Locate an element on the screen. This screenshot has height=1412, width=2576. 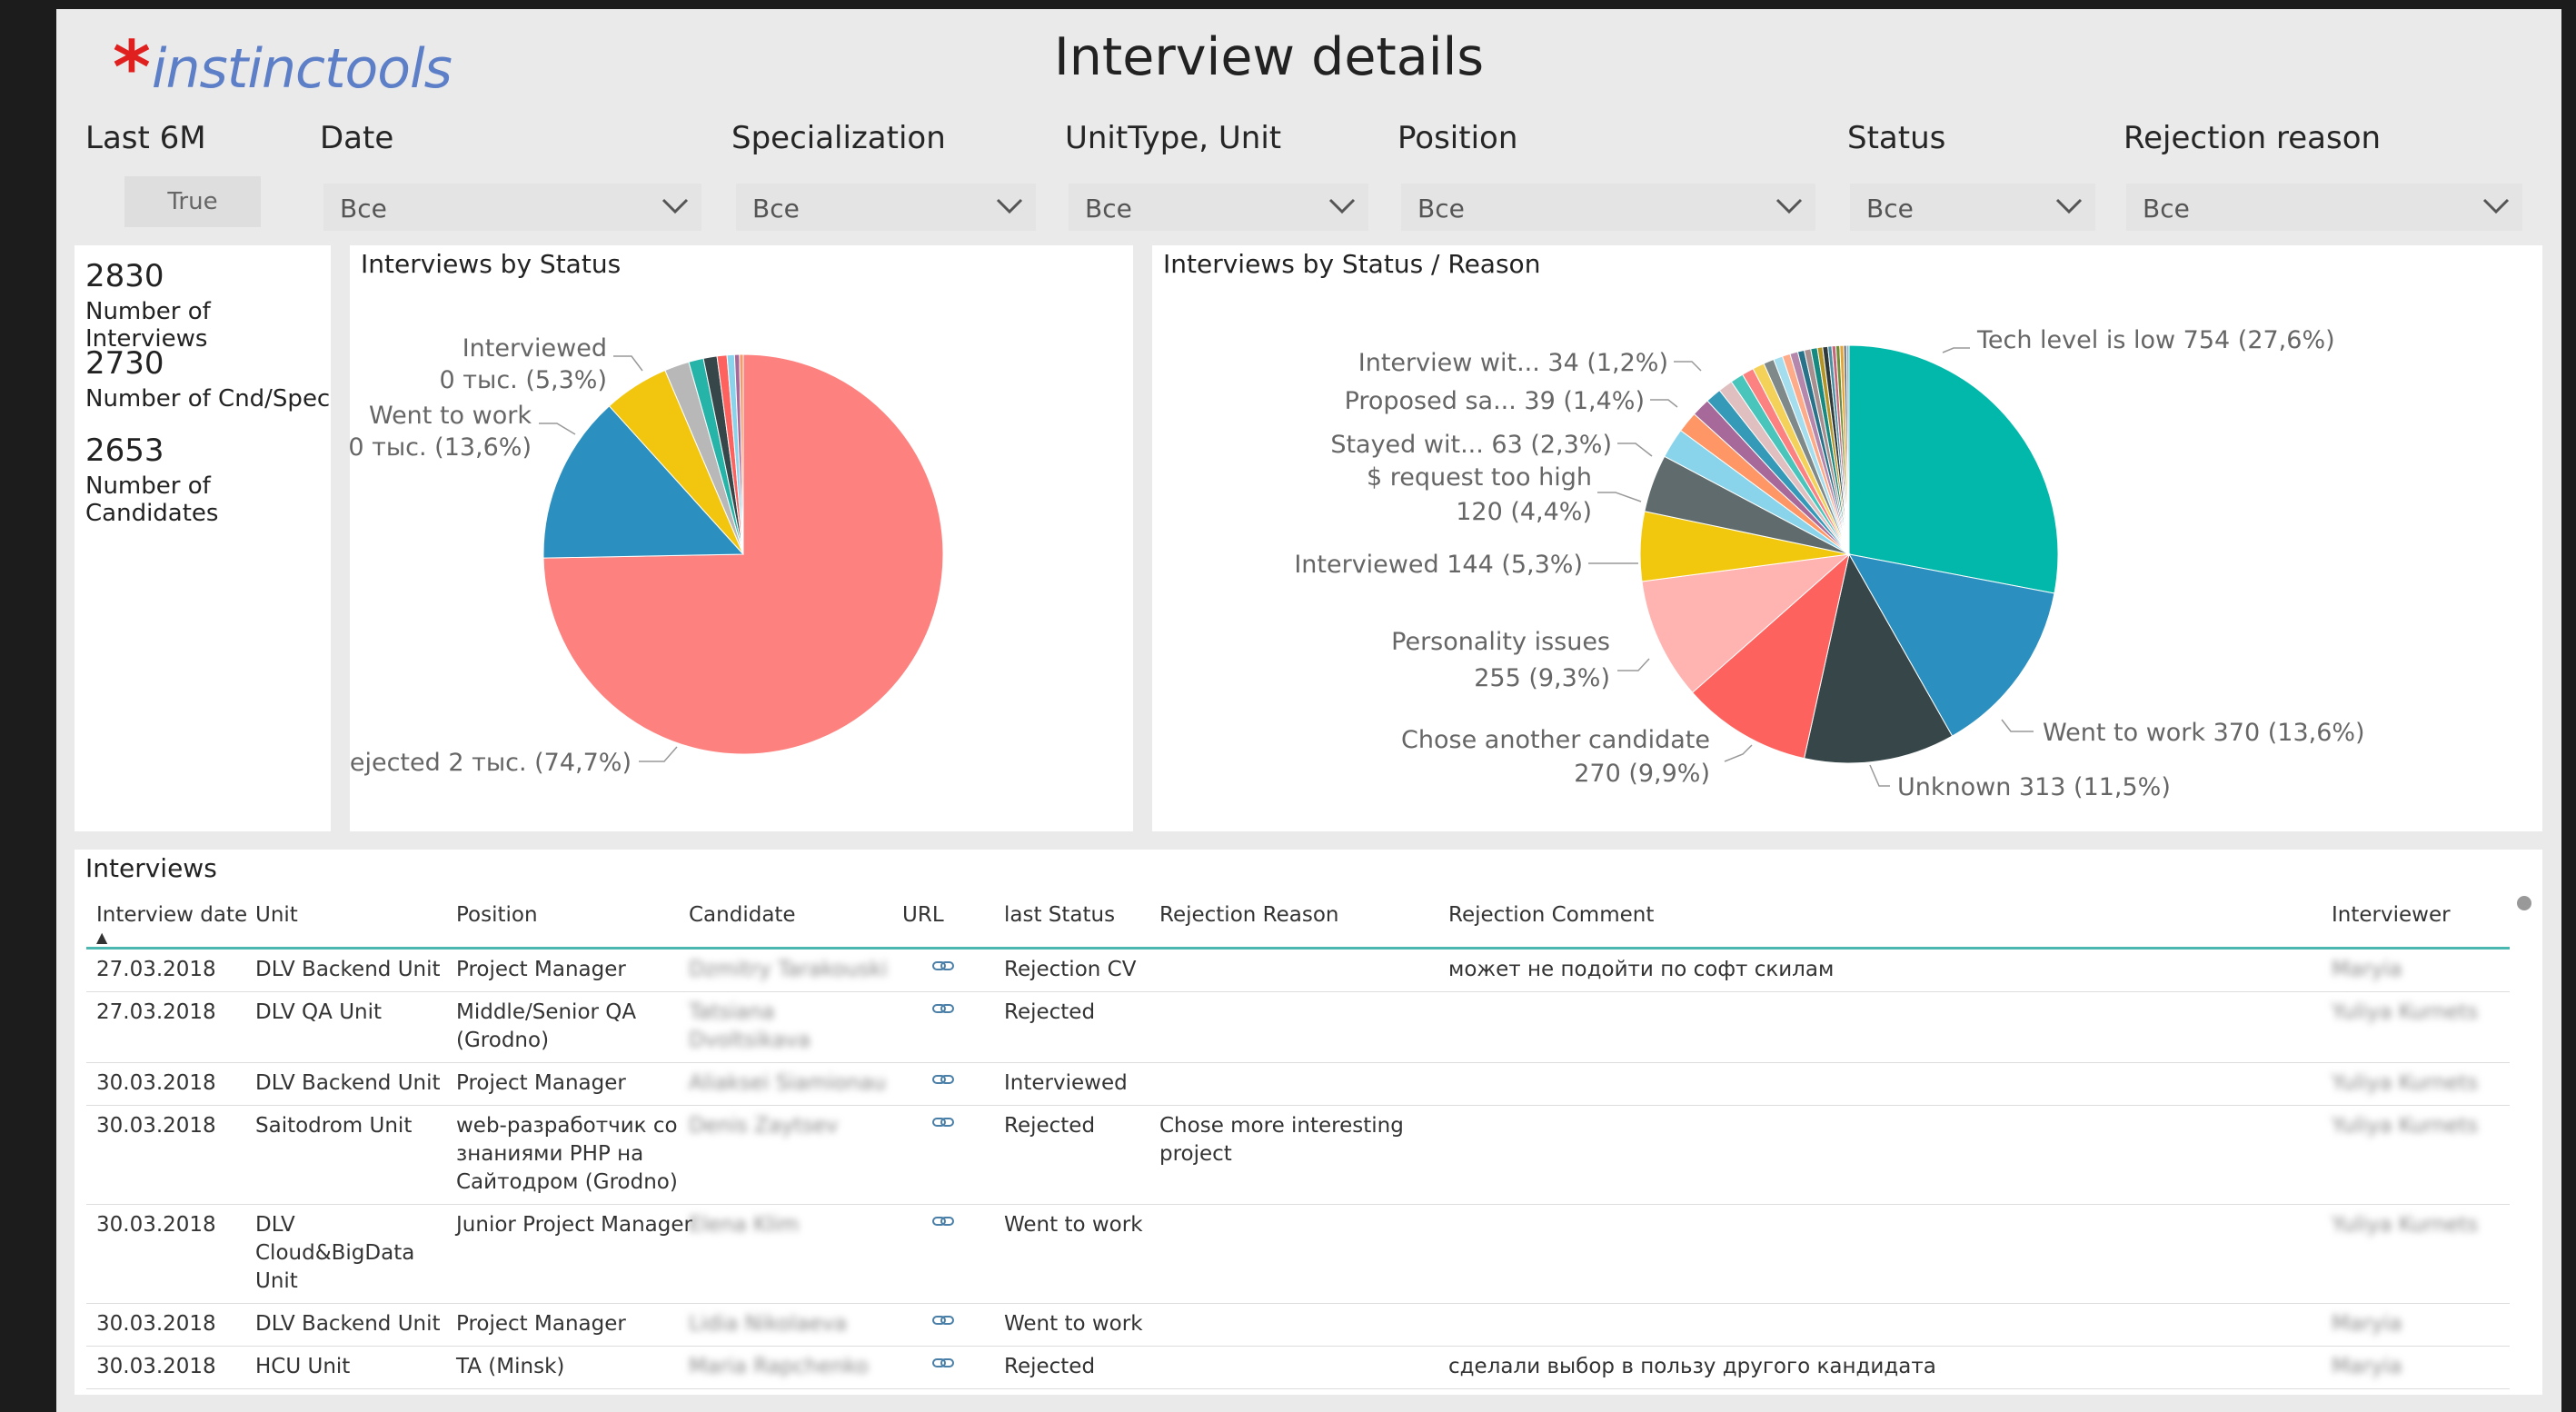
cell-position: (Grodno) is located at coordinates (503, 1040).